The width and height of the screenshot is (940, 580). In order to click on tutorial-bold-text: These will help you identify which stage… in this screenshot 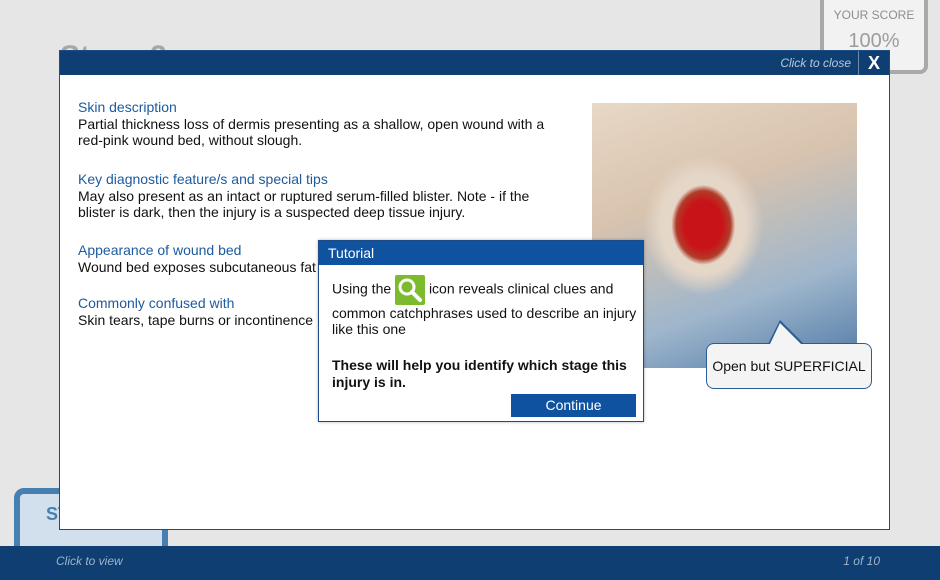, I will do `click(479, 373)`.